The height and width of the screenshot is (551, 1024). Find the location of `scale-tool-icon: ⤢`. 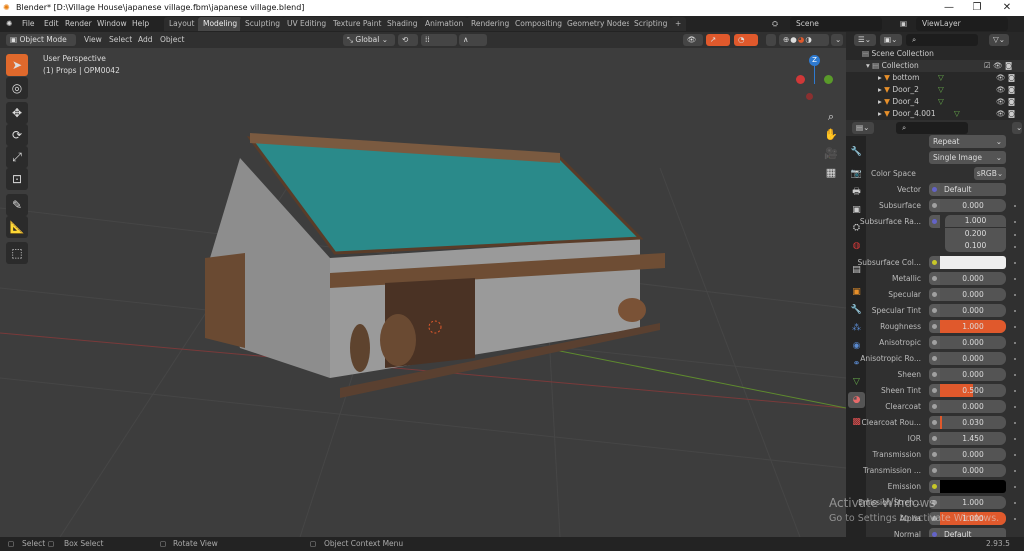

scale-tool-icon: ⤢ is located at coordinates (17, 157).